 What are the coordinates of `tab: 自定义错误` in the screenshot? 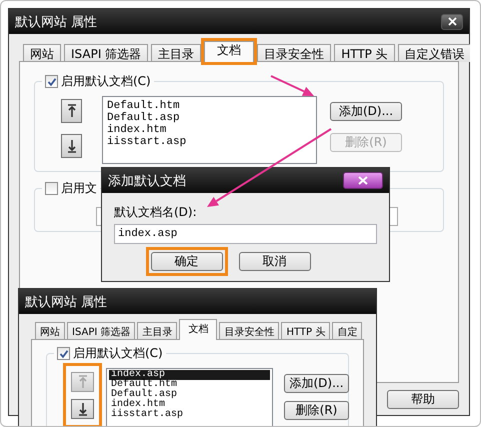 It's located at (434, 53).